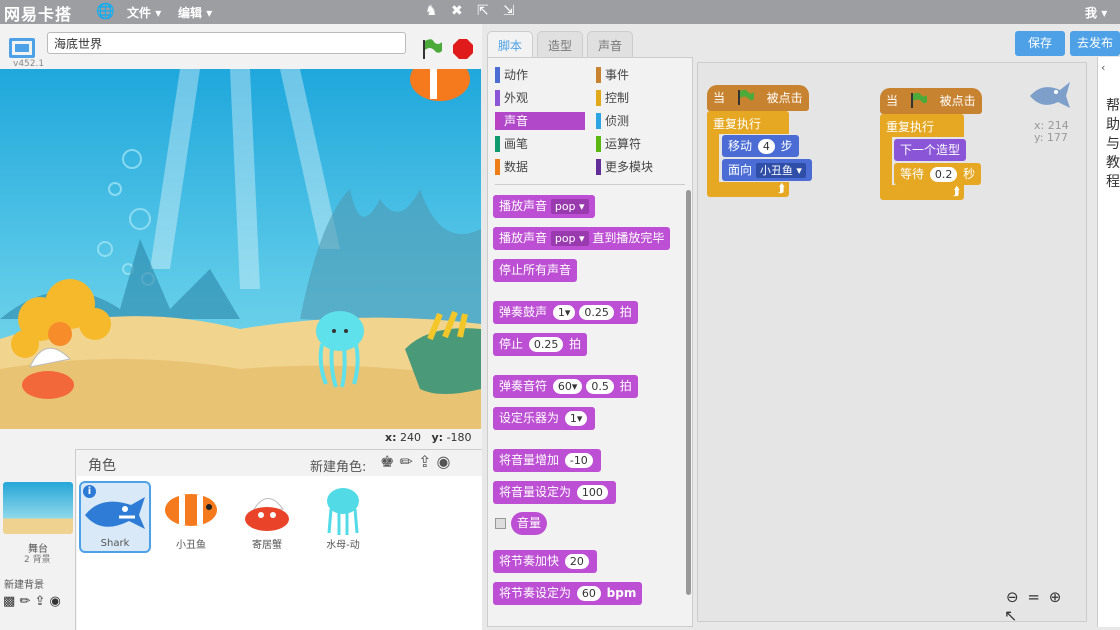 The image size is (1120, 630). I want to click on block-volume-reporter: 音量, so click(529, 523).